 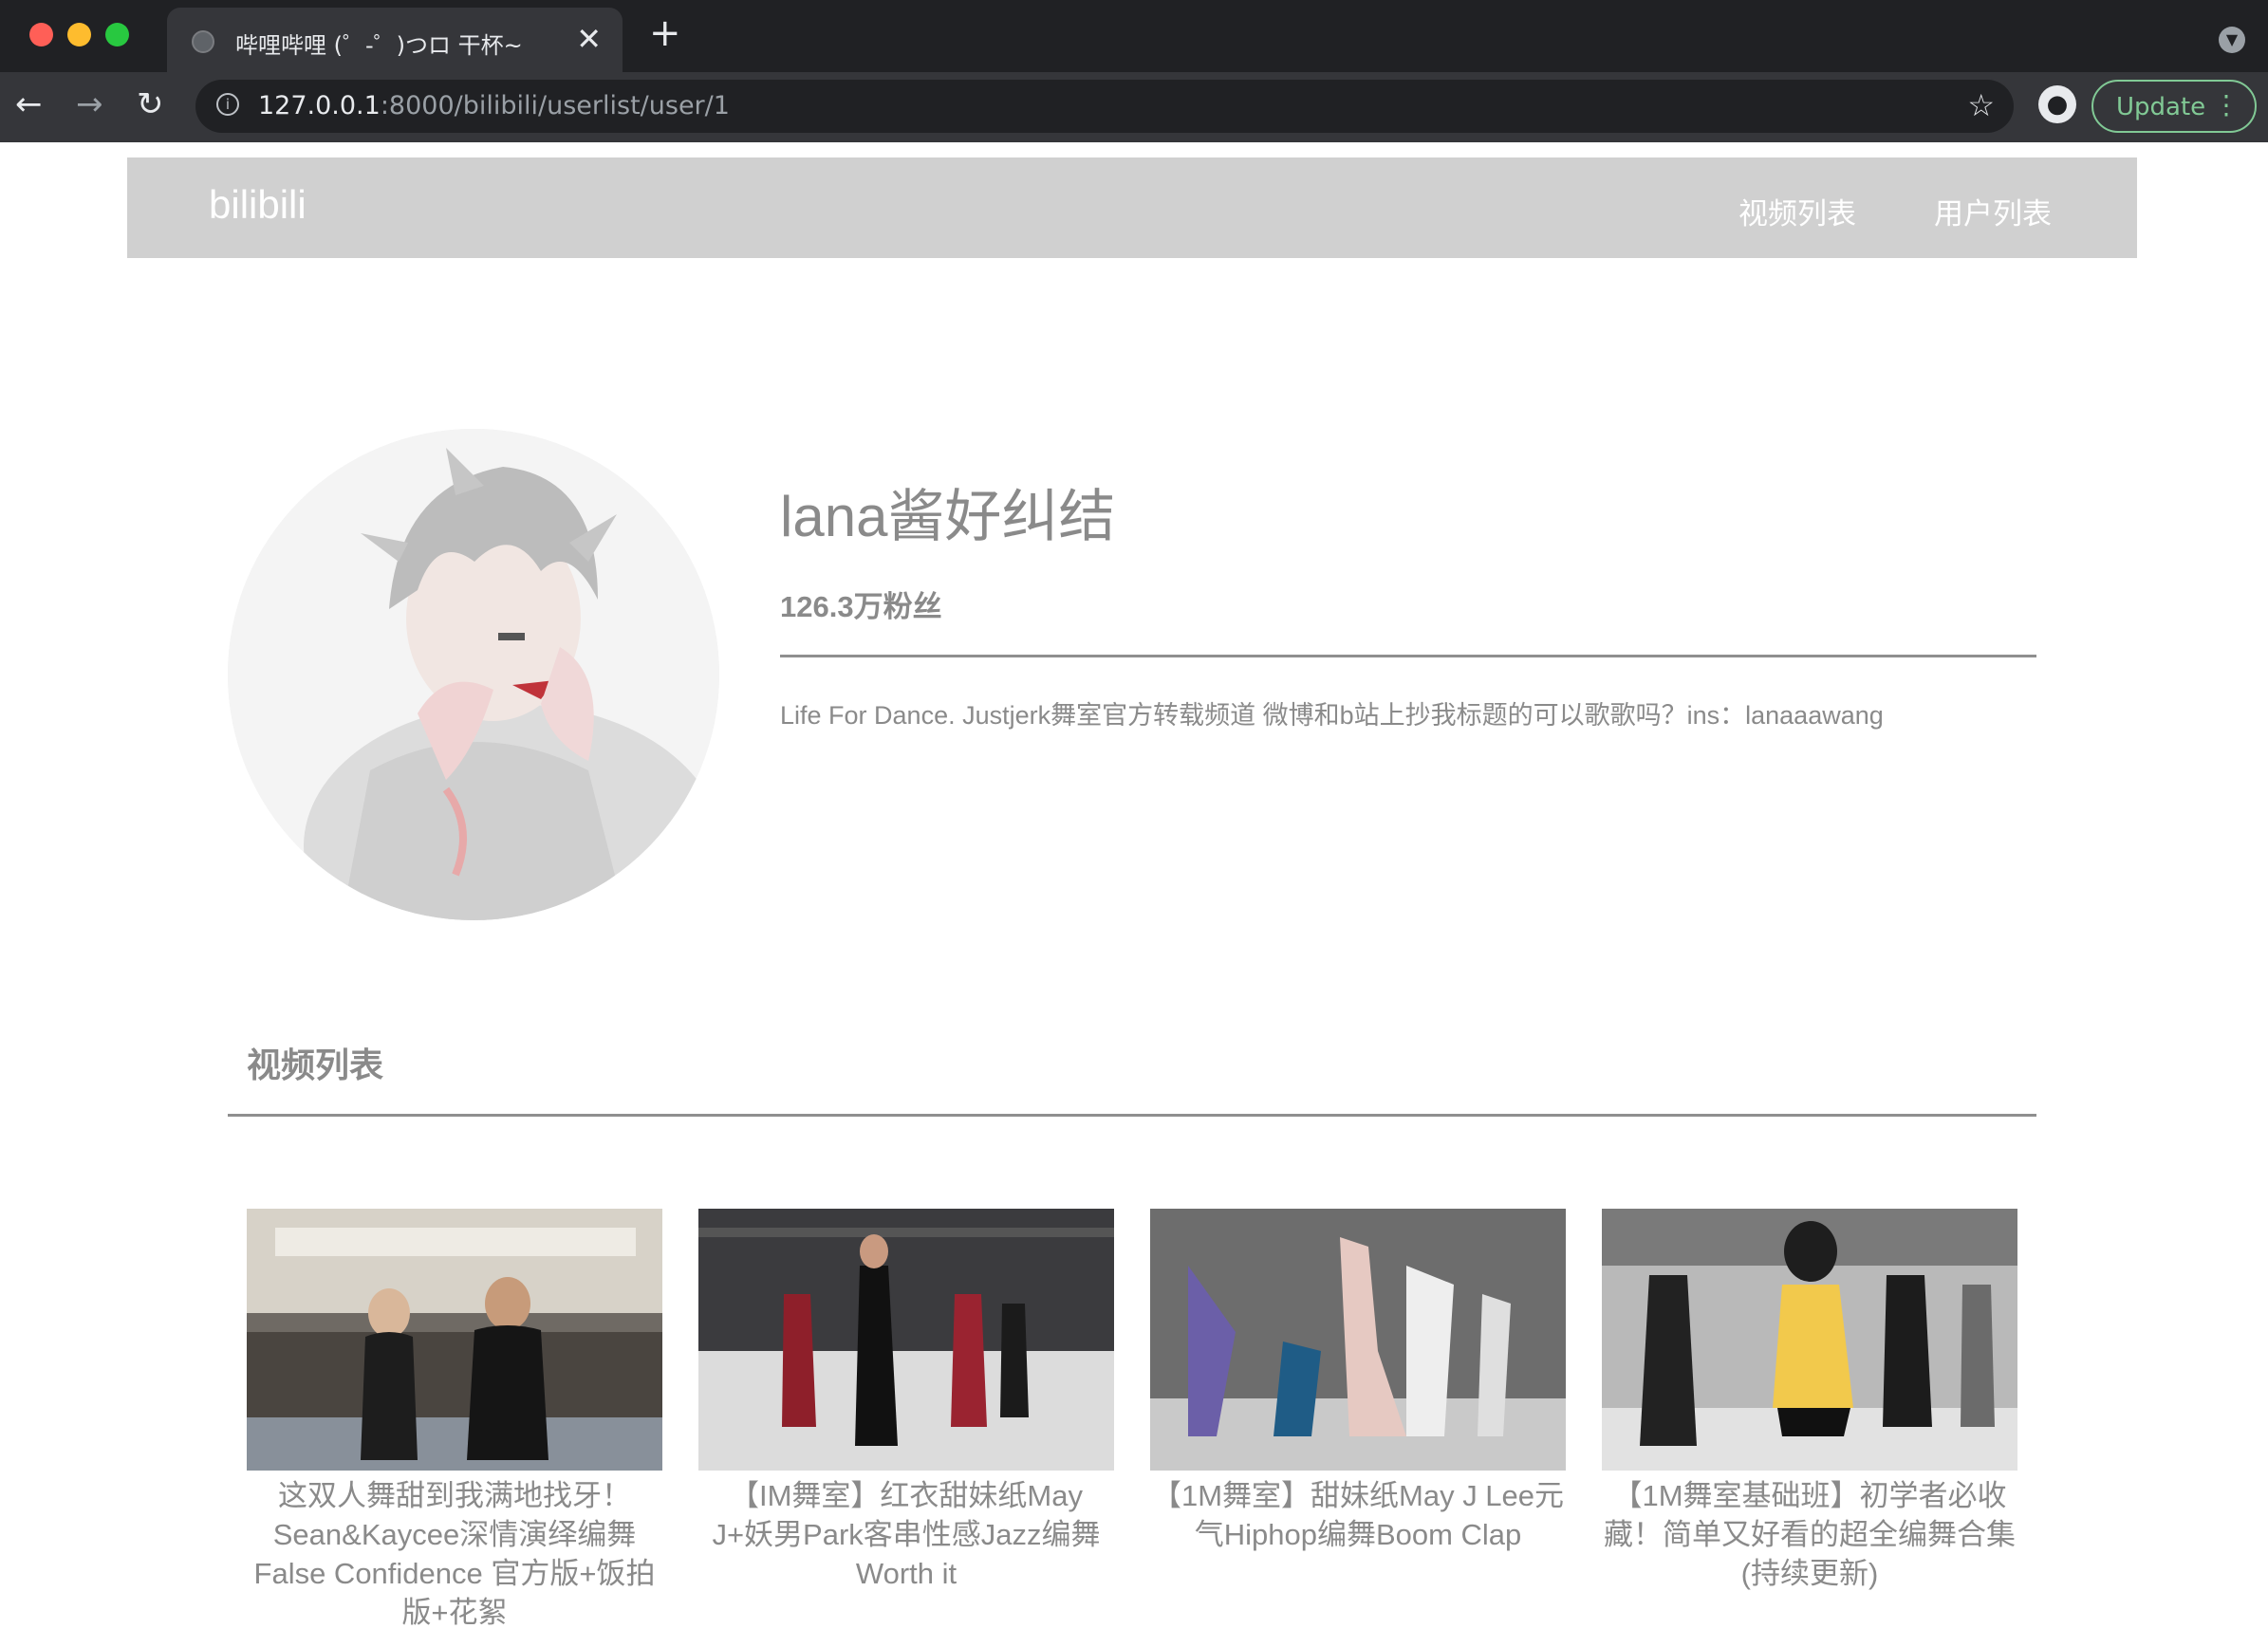 I want to click on update-button: Update ⋮, so click(x=2174, y=106).